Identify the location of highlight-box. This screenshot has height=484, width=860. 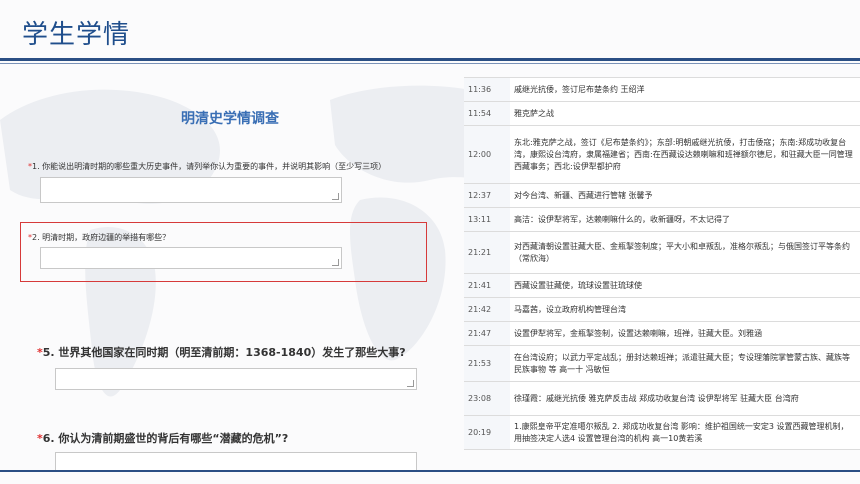
(223, 252).